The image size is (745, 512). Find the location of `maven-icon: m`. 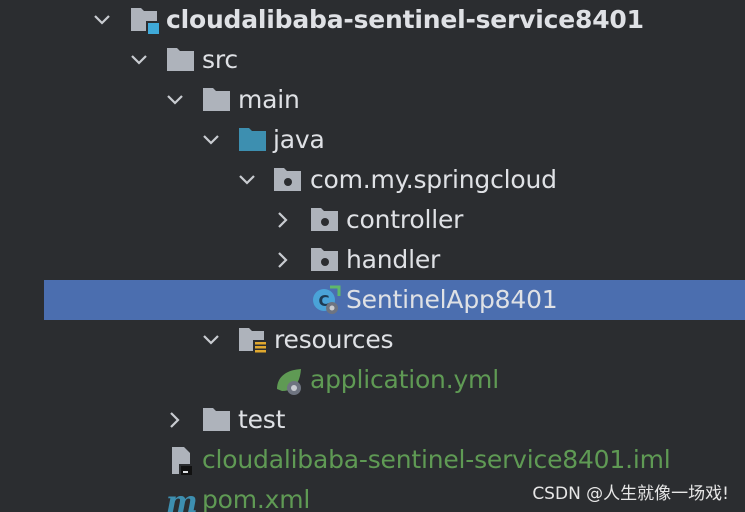

maven-icon: m is located at coordinates (181, 498).